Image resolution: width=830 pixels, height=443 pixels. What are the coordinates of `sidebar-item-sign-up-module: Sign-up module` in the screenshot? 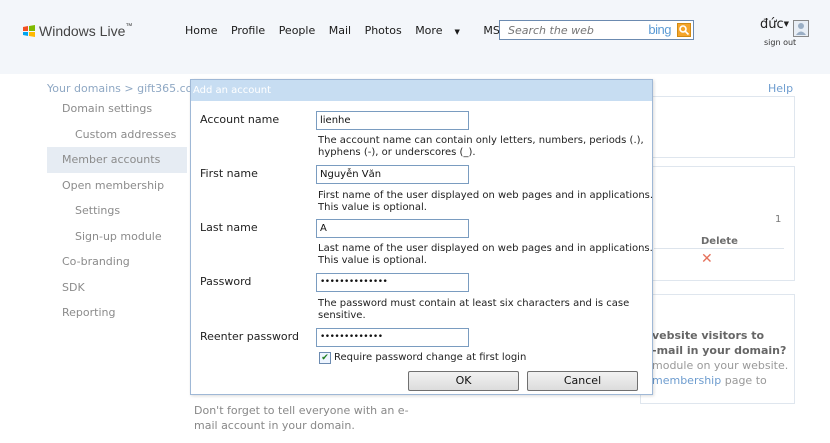 It's located at (117, 237).